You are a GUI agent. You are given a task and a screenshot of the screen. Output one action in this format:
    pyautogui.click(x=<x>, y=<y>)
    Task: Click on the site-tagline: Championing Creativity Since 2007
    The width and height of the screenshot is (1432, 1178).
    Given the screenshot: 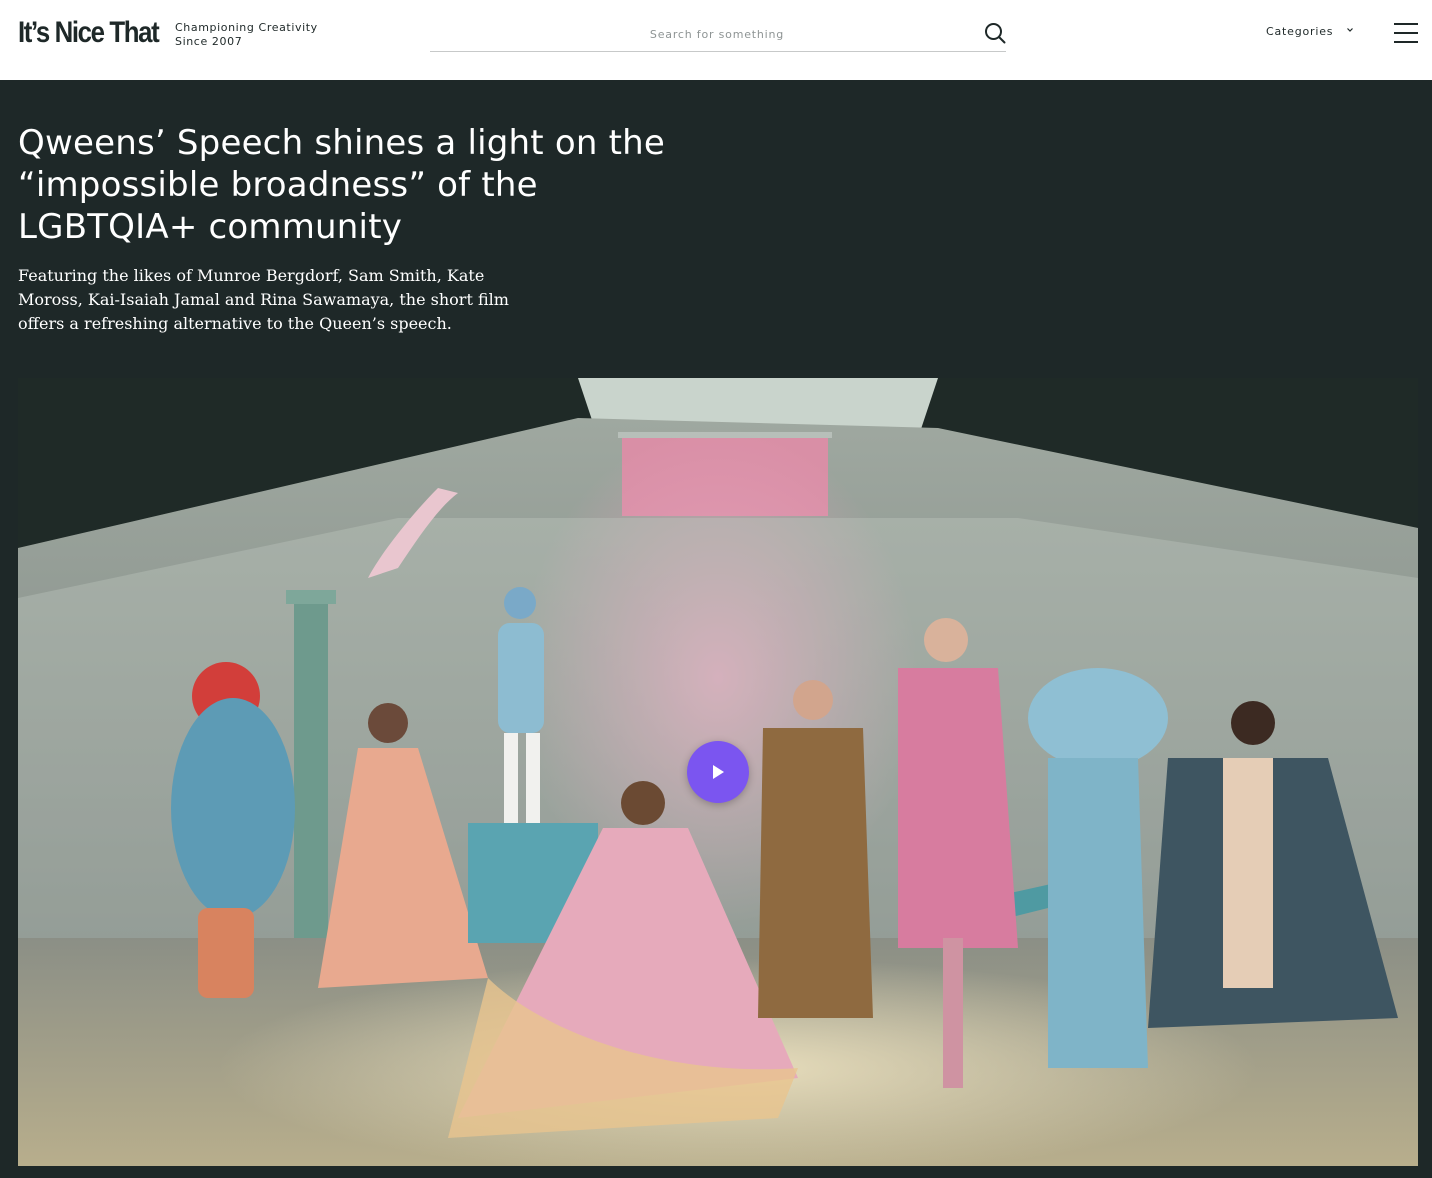 What is the action you would take?
    pyautogui.click(x=246, y=35)
    